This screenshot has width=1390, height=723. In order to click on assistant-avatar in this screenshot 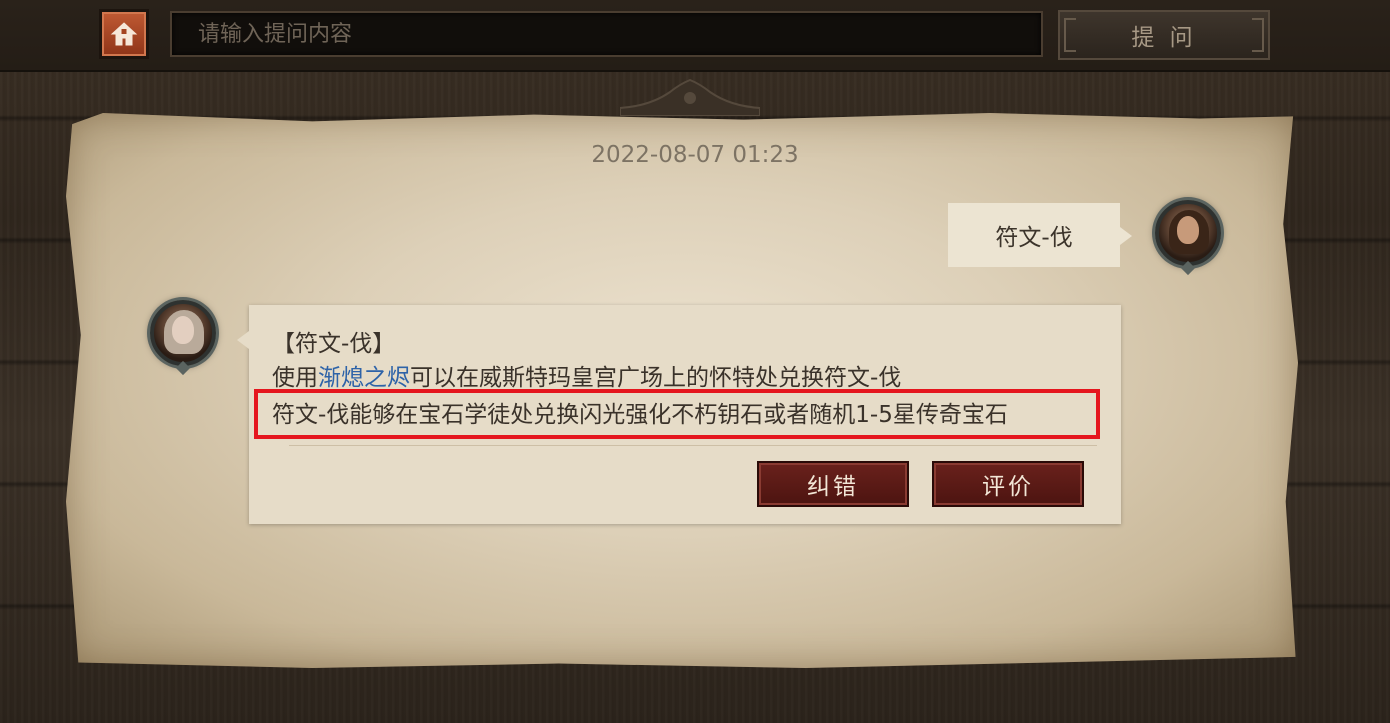, I will do `click(183, 338)`.